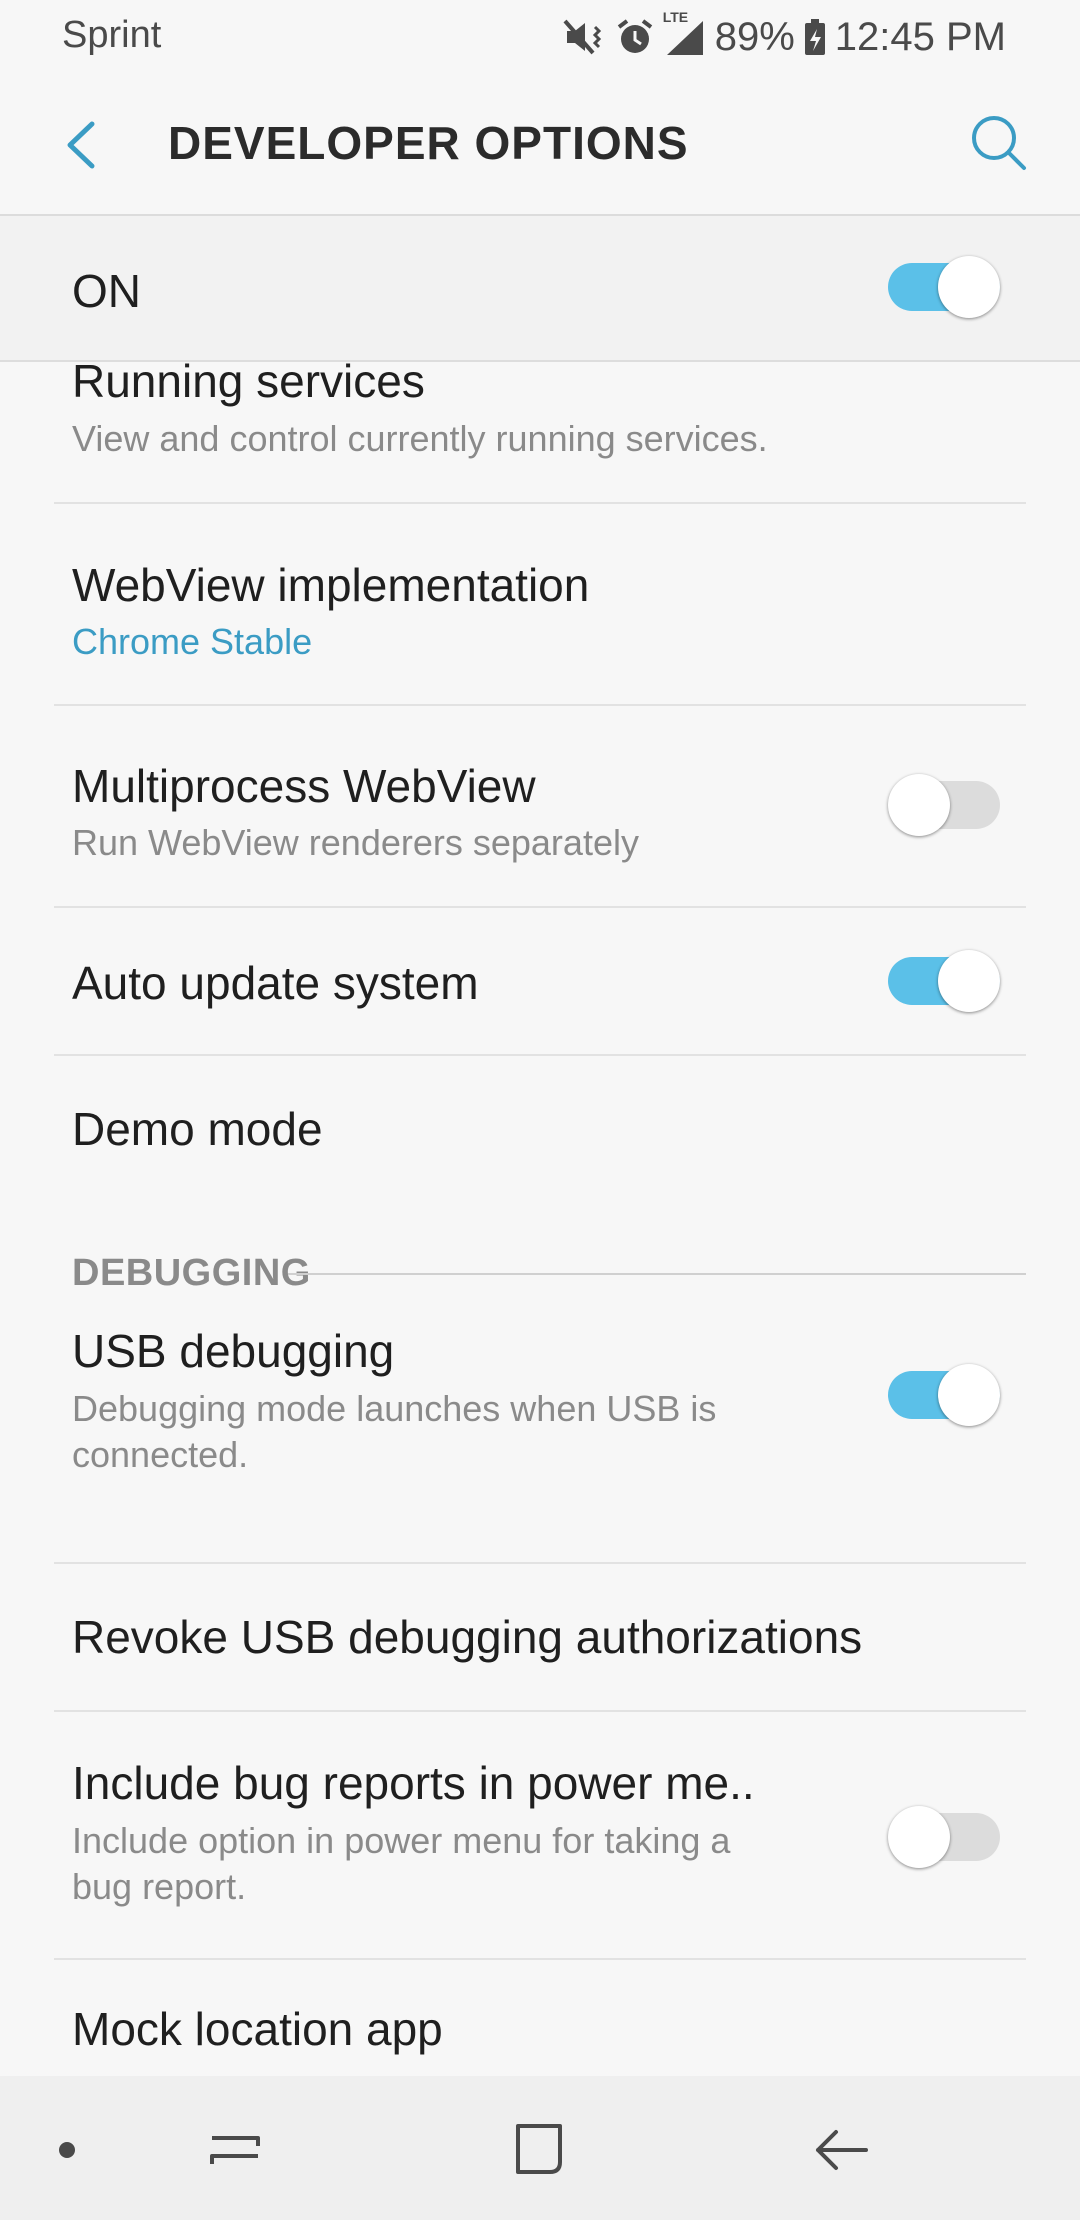  I want to click on recents-button, so click(235, 2149).